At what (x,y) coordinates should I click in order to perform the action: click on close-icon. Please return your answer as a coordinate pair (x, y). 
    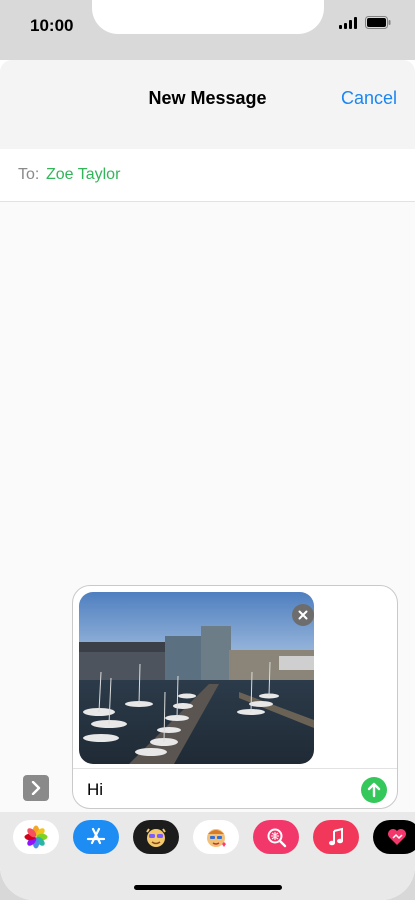
    Looking at the image, I should click on (303, 615).